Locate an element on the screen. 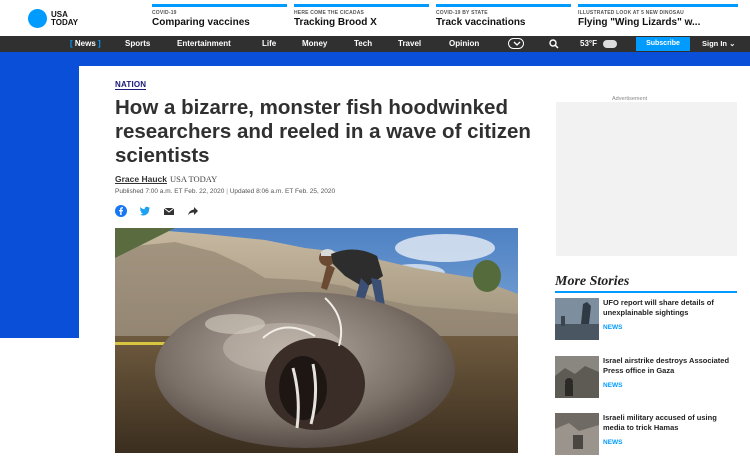  nav-item-life: Life is located at coordinates (269, 44).